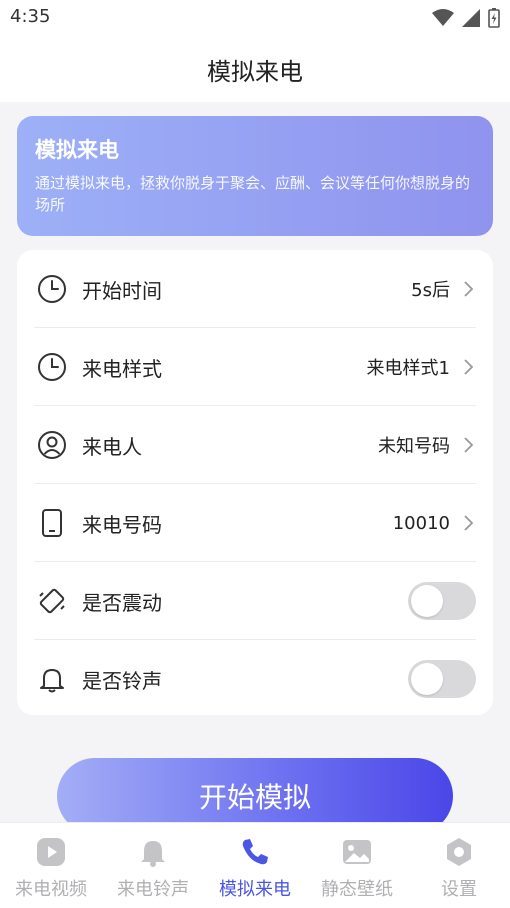  I want to click on setting-label: 开始时间, so click(122, 290).